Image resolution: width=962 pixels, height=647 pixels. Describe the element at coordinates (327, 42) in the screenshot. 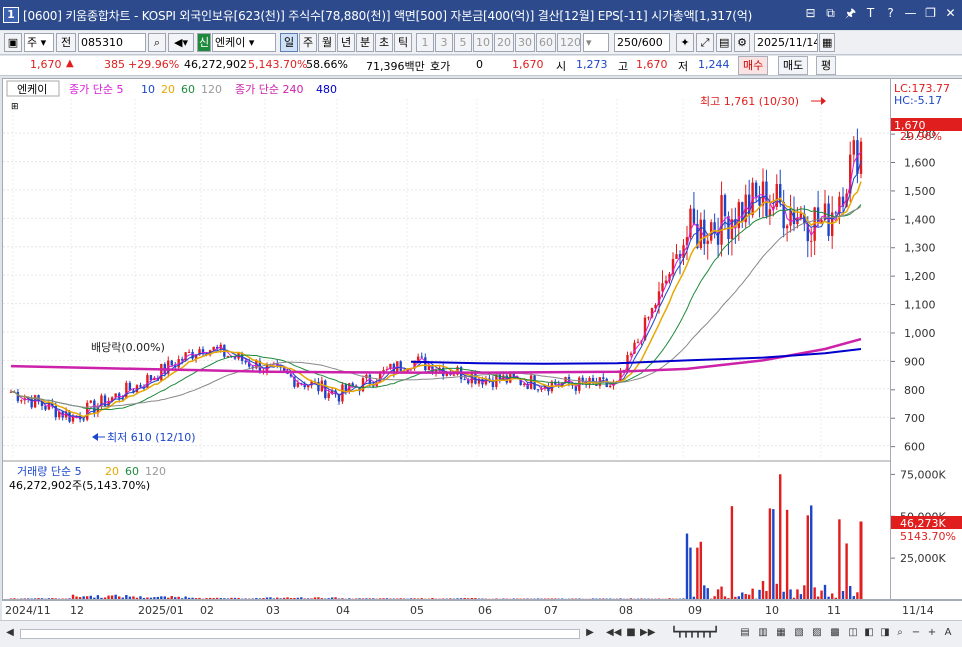

I see `tab-month: 월` at that location.